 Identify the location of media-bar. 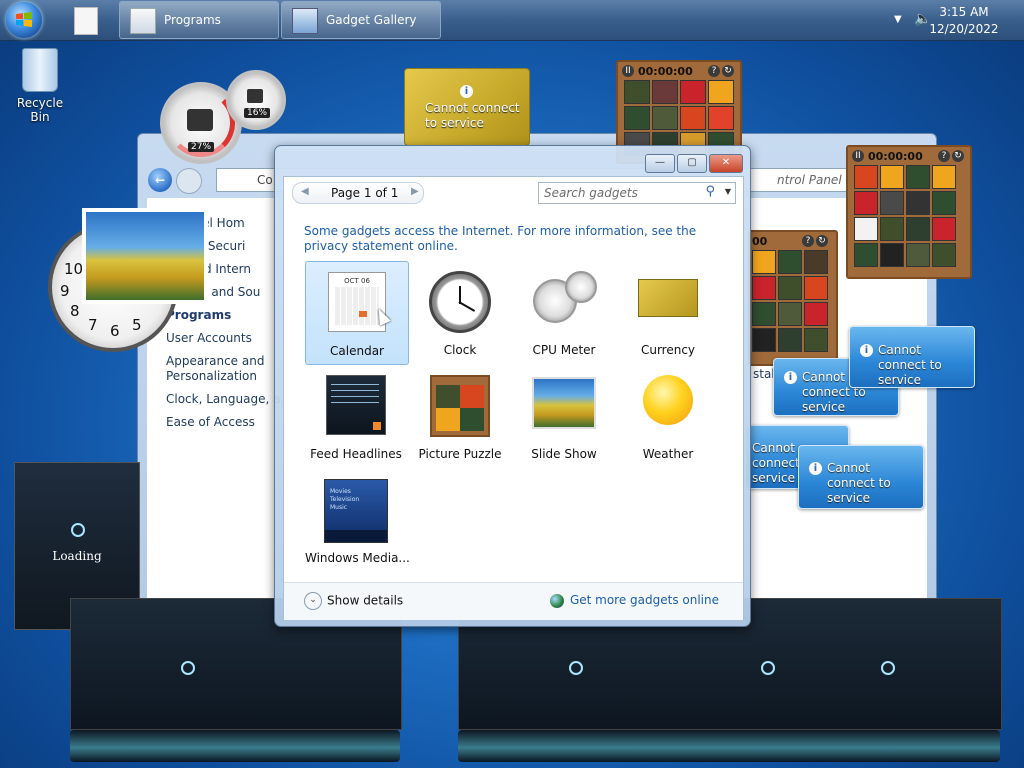
(356, 536).